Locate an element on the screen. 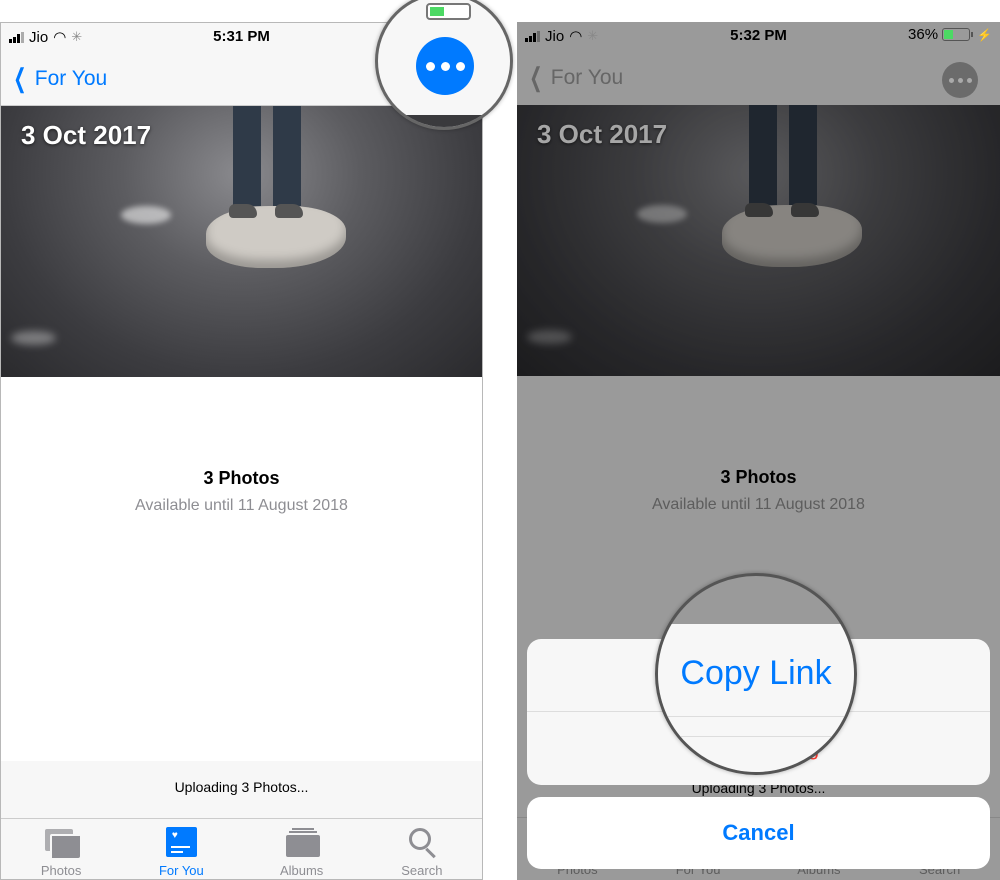  status-bar: Jio ◠ ✳ 5:32 PM 36% ⚡ is located at coordinates (758, 36).